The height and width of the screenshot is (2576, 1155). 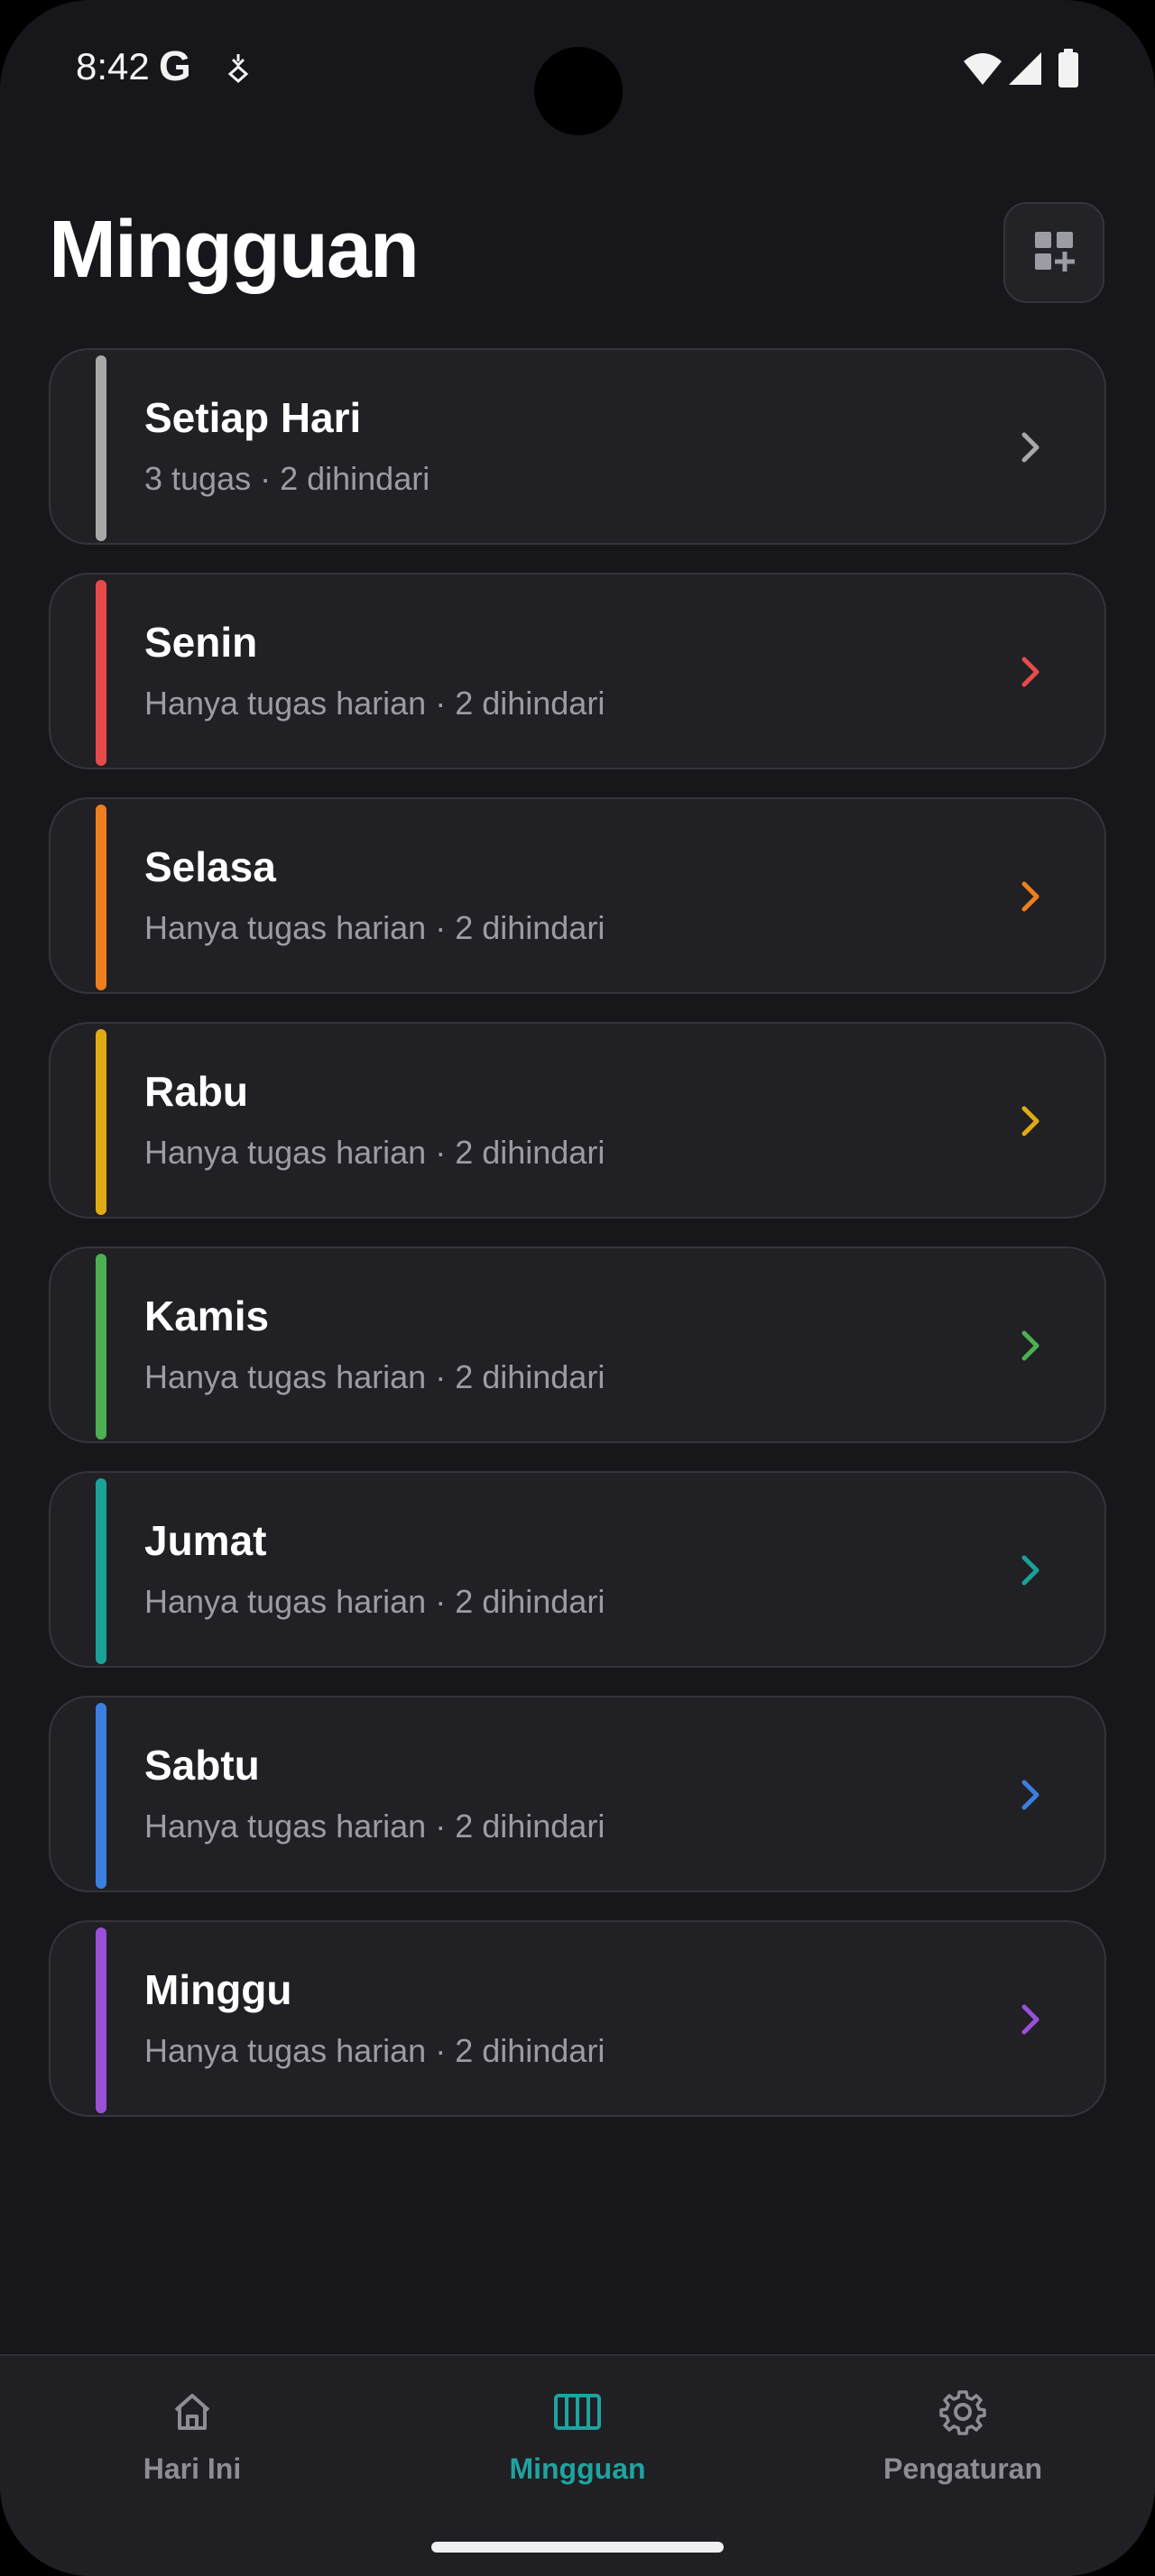 I want to click on day-card-selasa: Selasa Hanya tugas harian · 2 dihindari, so click(x=577, y=895).